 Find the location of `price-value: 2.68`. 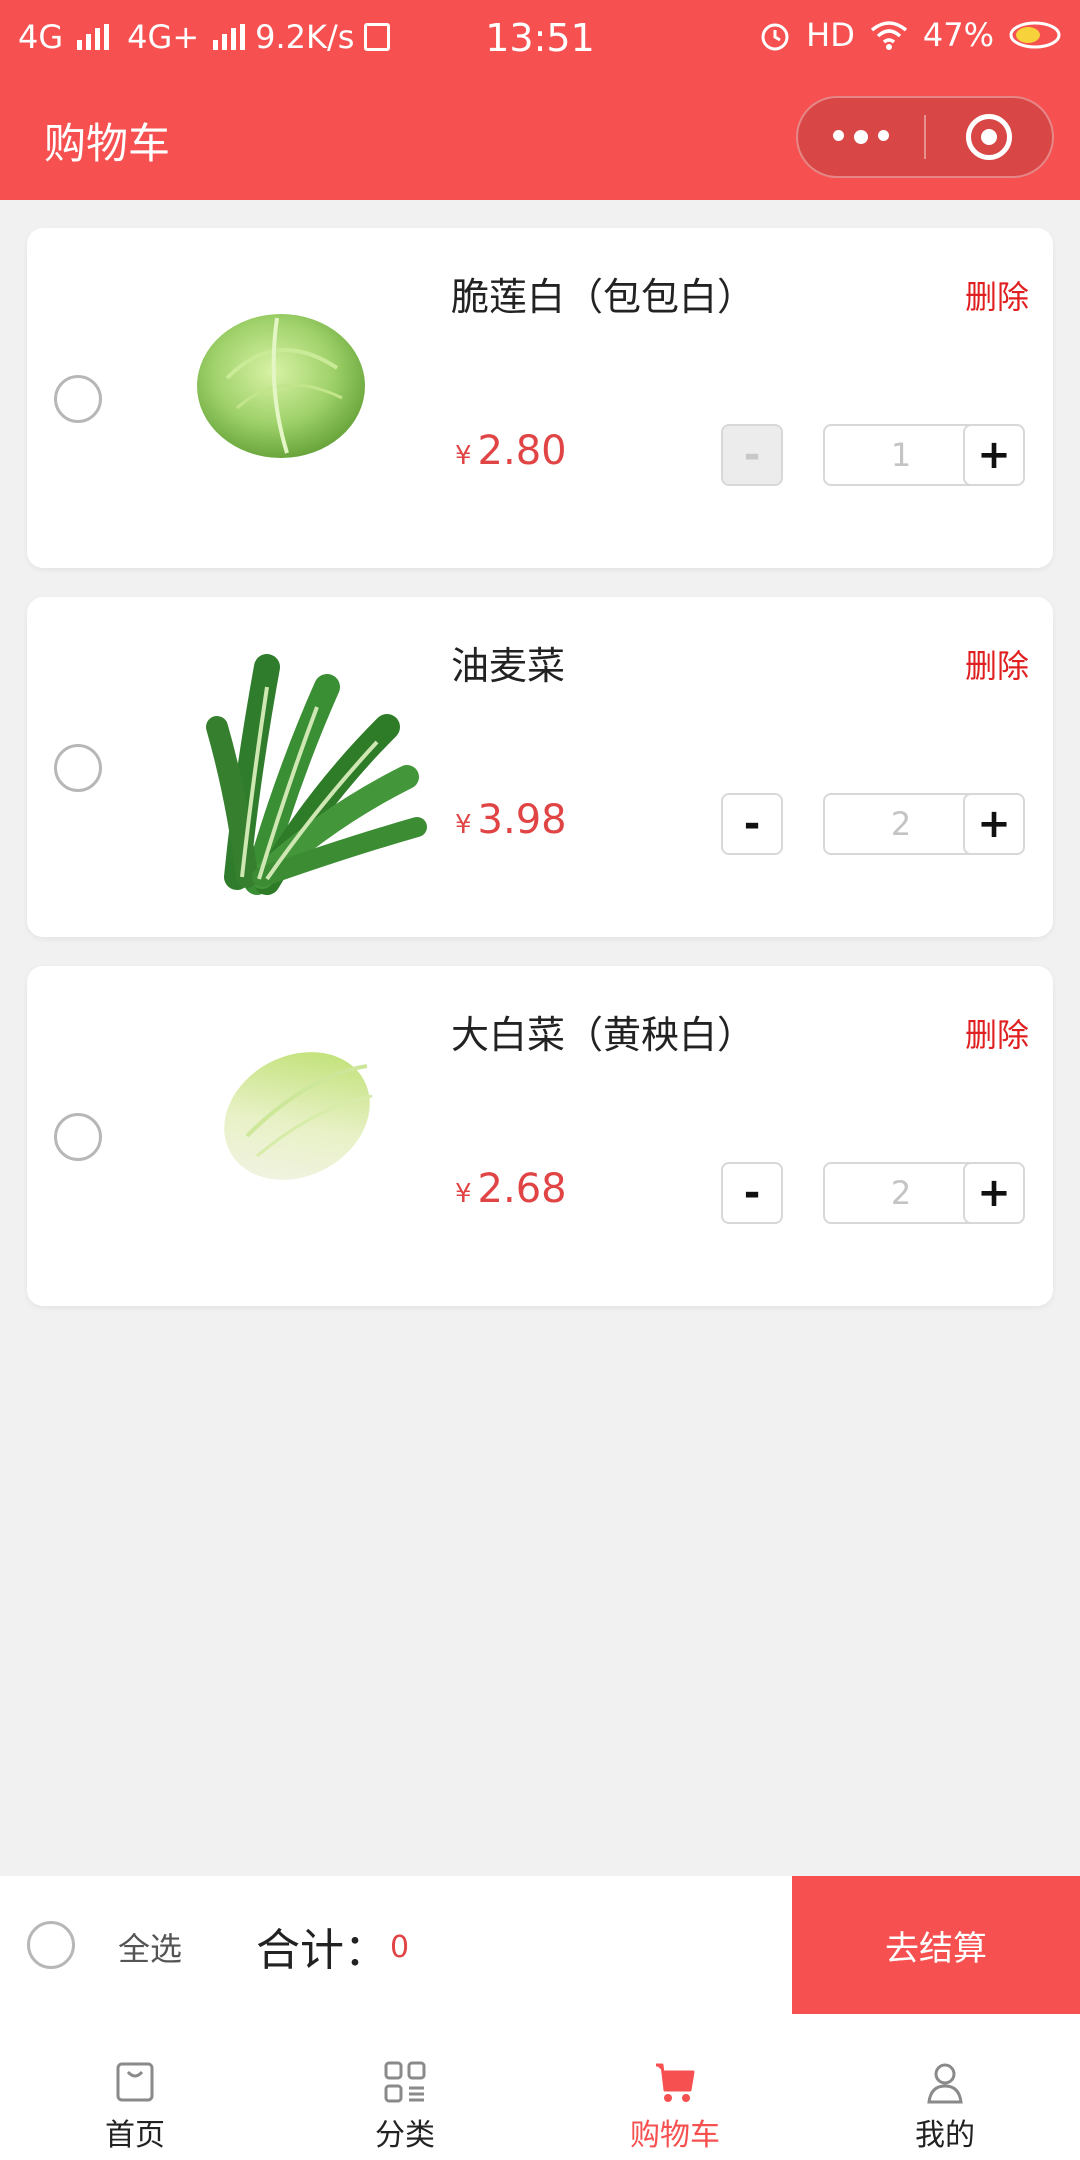

price-value: 2.68 is located at coordinates (522, 1189).